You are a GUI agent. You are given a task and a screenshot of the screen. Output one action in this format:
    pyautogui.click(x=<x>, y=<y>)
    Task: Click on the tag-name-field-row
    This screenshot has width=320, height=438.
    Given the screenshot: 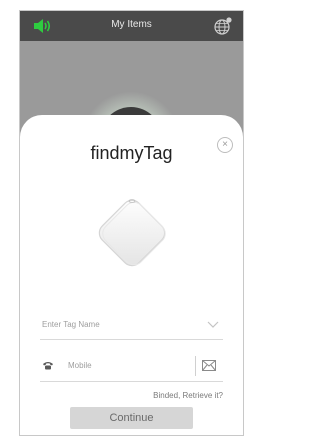 What is the action you would take?
    pyautogui.click(x=131, y=327)
    